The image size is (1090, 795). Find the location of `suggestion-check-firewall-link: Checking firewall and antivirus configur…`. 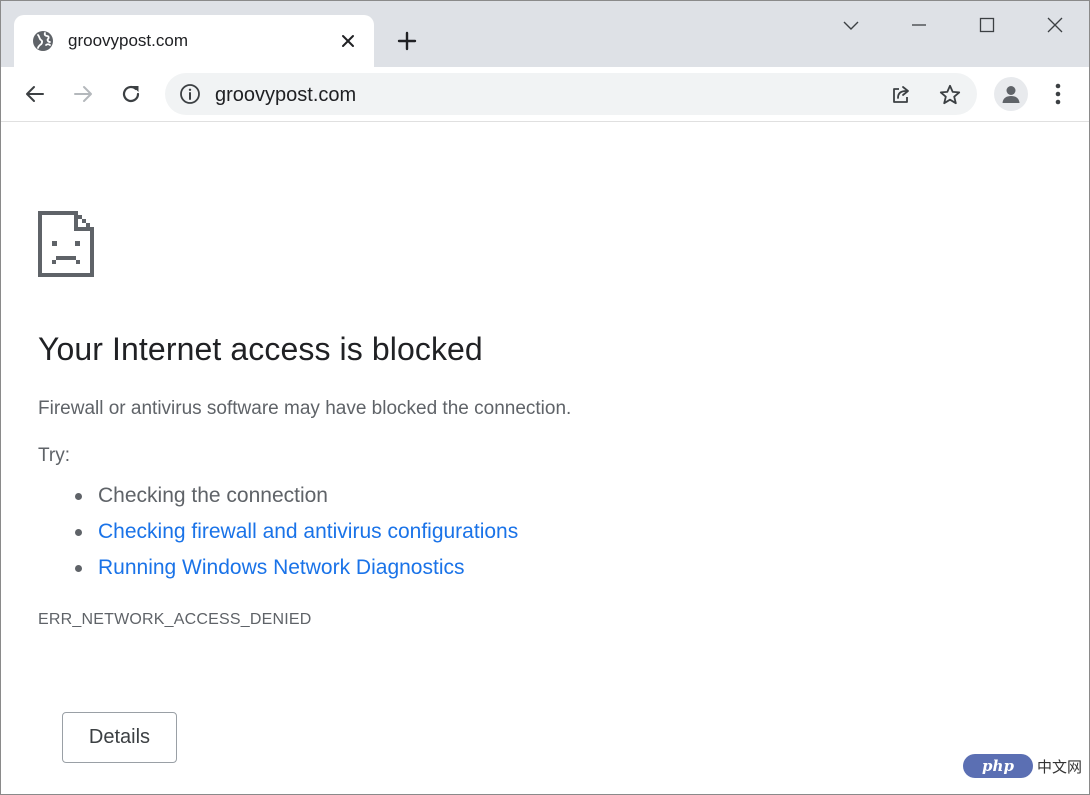

suggestion-check-firewall-link: Checking firewall and antivirus configur… is located at coordinates (278, 532).